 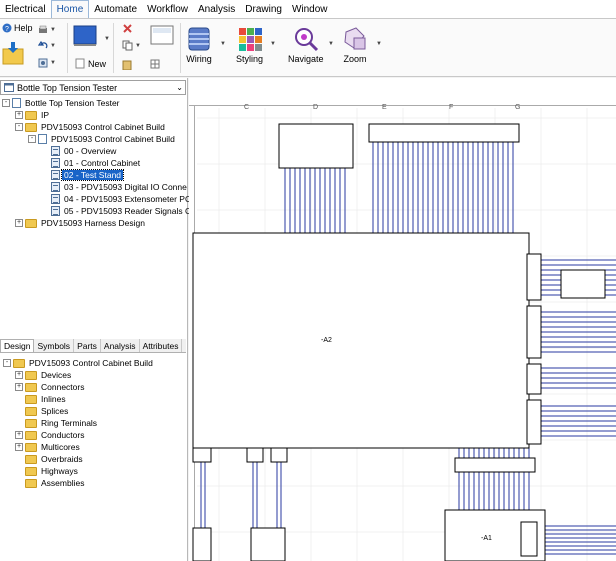 I want to click on tree-item: 01 - Control Cabinet, so click(x=91, y=163).